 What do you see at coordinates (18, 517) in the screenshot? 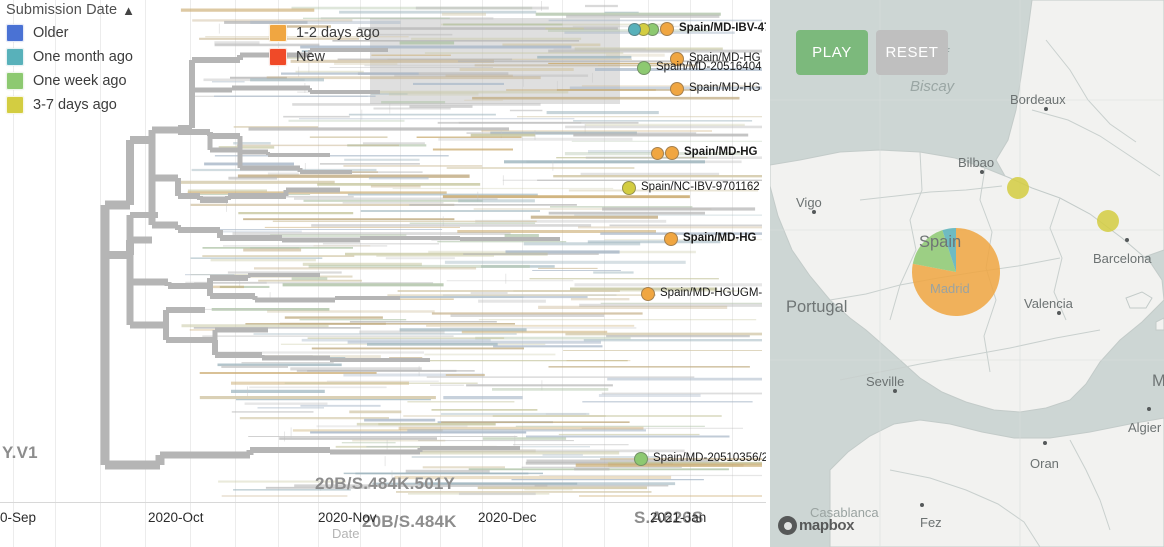
I see `axis-tick-label: 0-Sep` at bounding box center [18, 517].